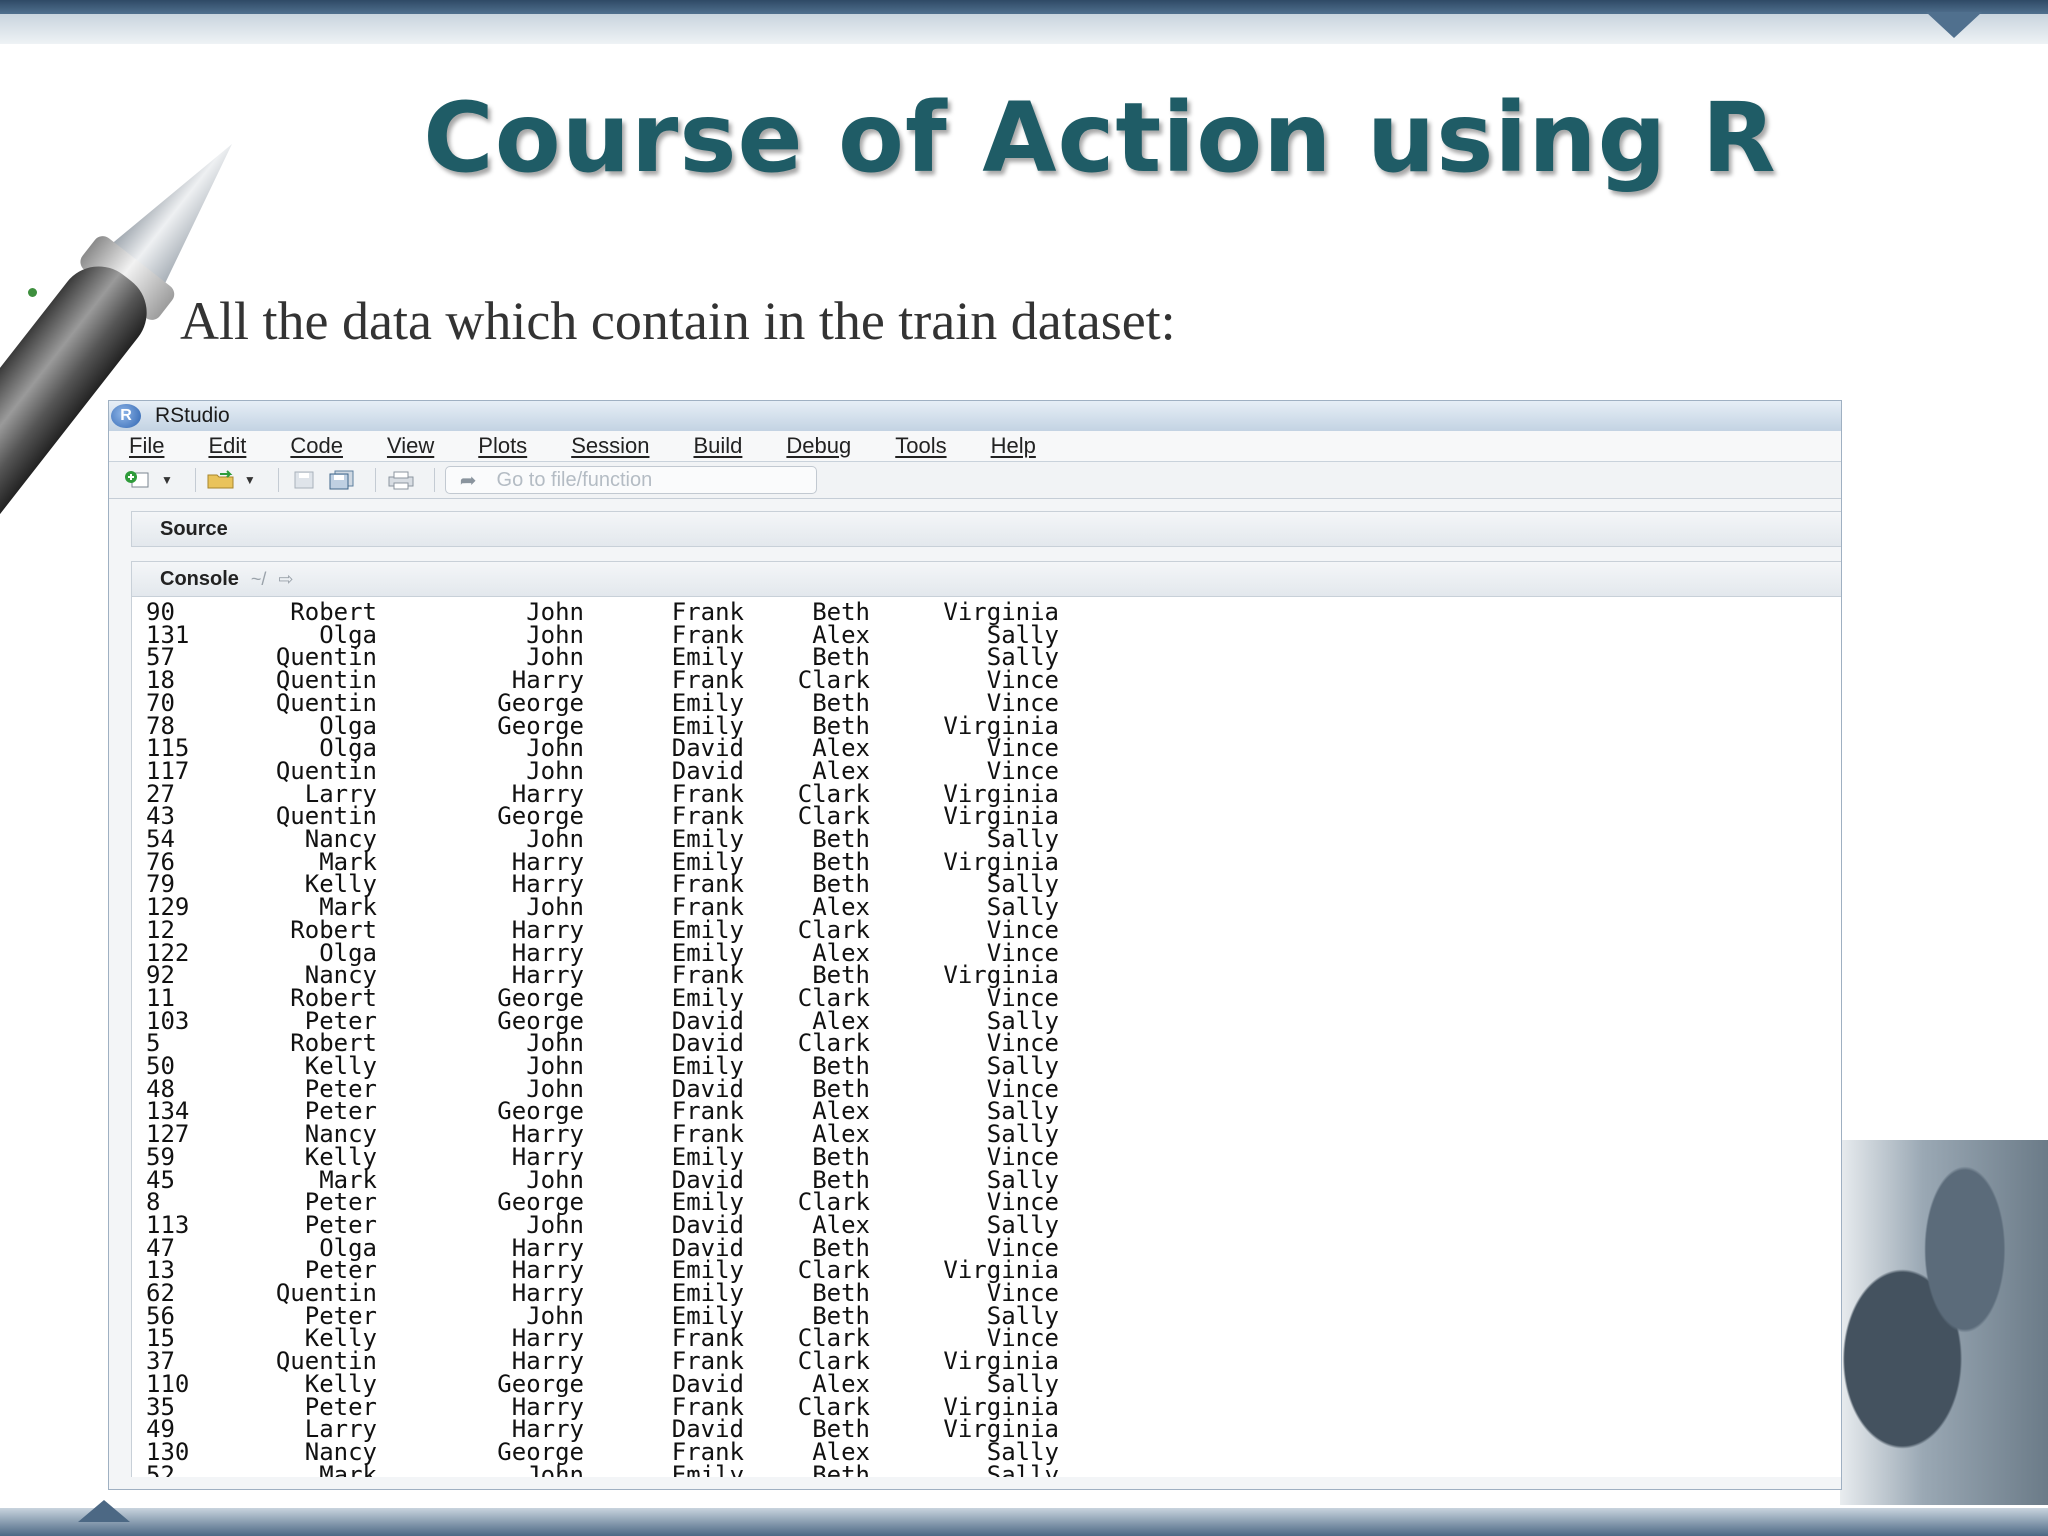  What do you see at coordinates (632, 975) in the screenshot?
I see `console-row: 92 Nancy Harry Frank Beth Virginia` at bounding box center [632, 975].